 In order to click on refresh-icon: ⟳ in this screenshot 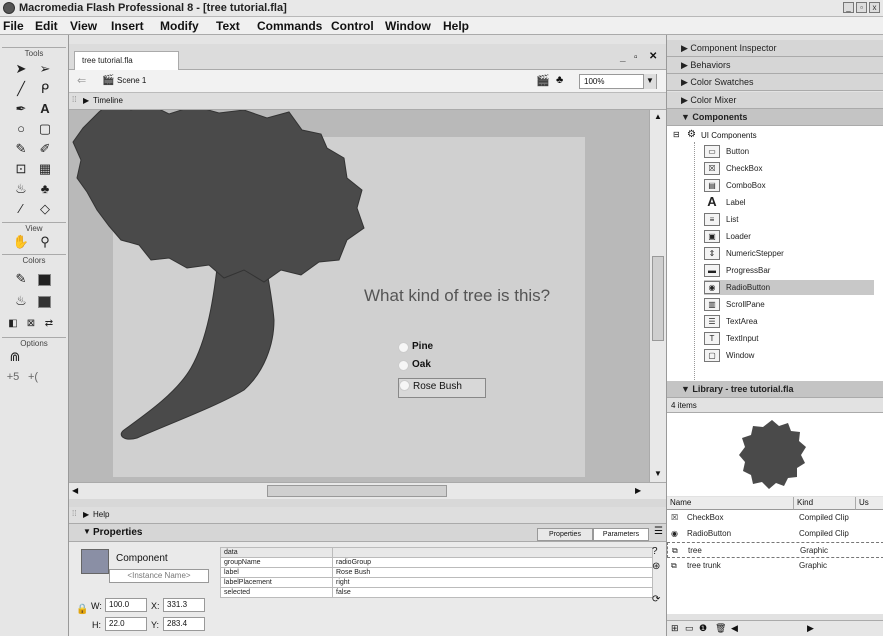, I will do `click(656, 599)`.